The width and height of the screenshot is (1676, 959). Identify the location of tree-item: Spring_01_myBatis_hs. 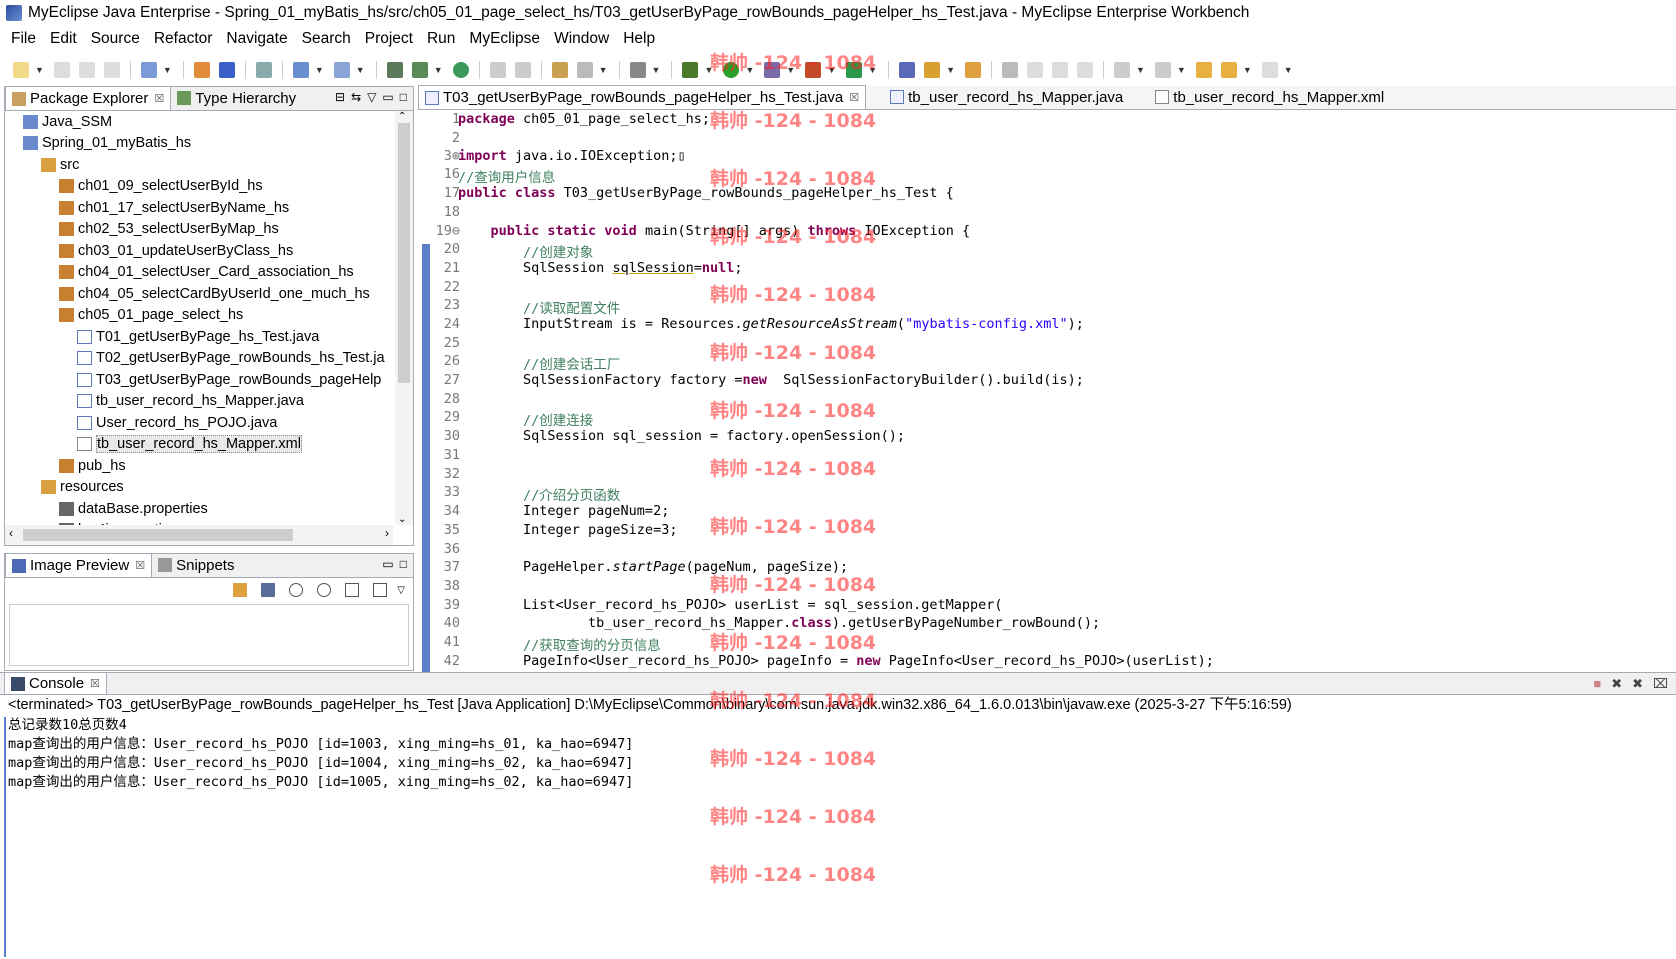
(199, 144).